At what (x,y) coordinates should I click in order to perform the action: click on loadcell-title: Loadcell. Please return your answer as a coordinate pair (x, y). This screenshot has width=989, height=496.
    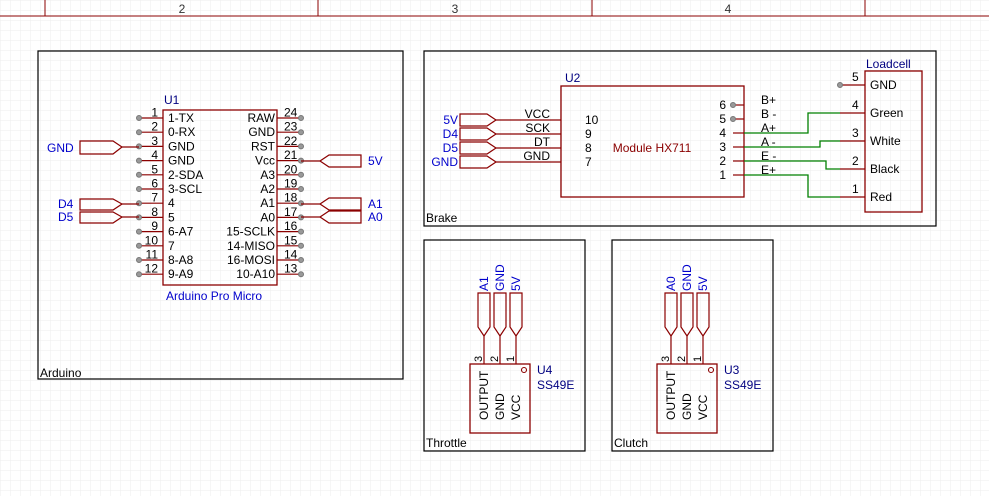
    Looking at the image, I should click on (888, 64).